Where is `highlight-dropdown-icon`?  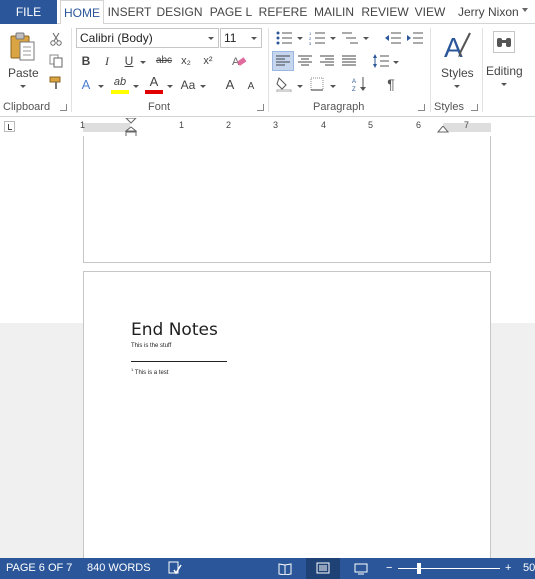
highlight-dropdown-icon is located at coordinates (136, 86).